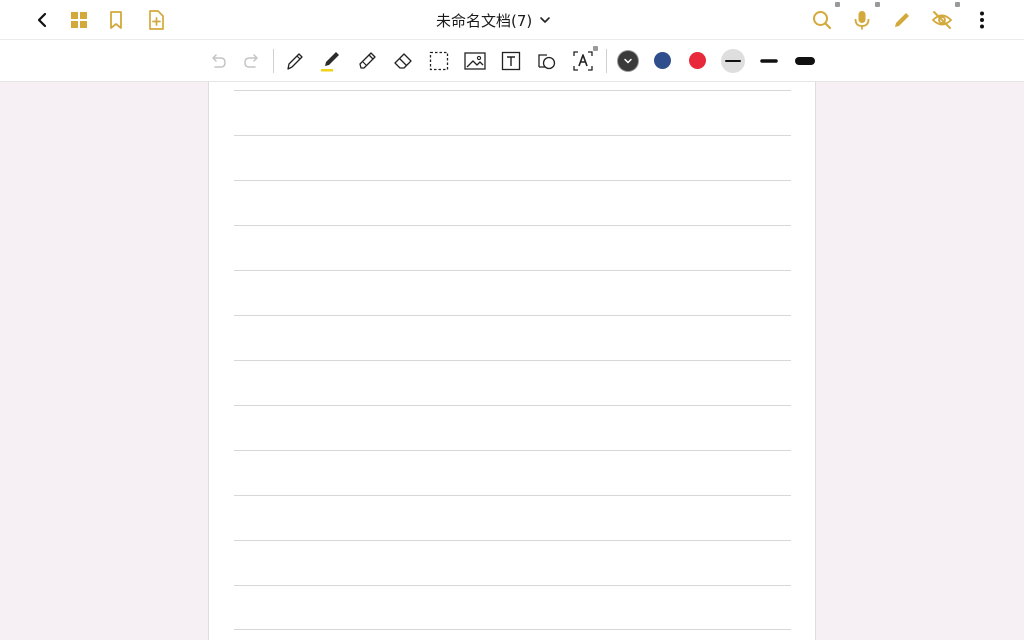 This screenshot has width=1024, height=640. I want to click on color-swatch-red, so click(697, 60).